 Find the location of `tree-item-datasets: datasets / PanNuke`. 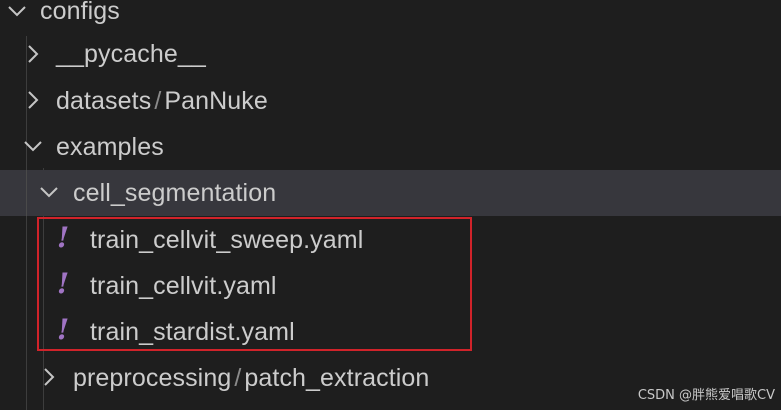

tree-item-datasets: datasets / PanNuke is located at coordinates (390, 101).